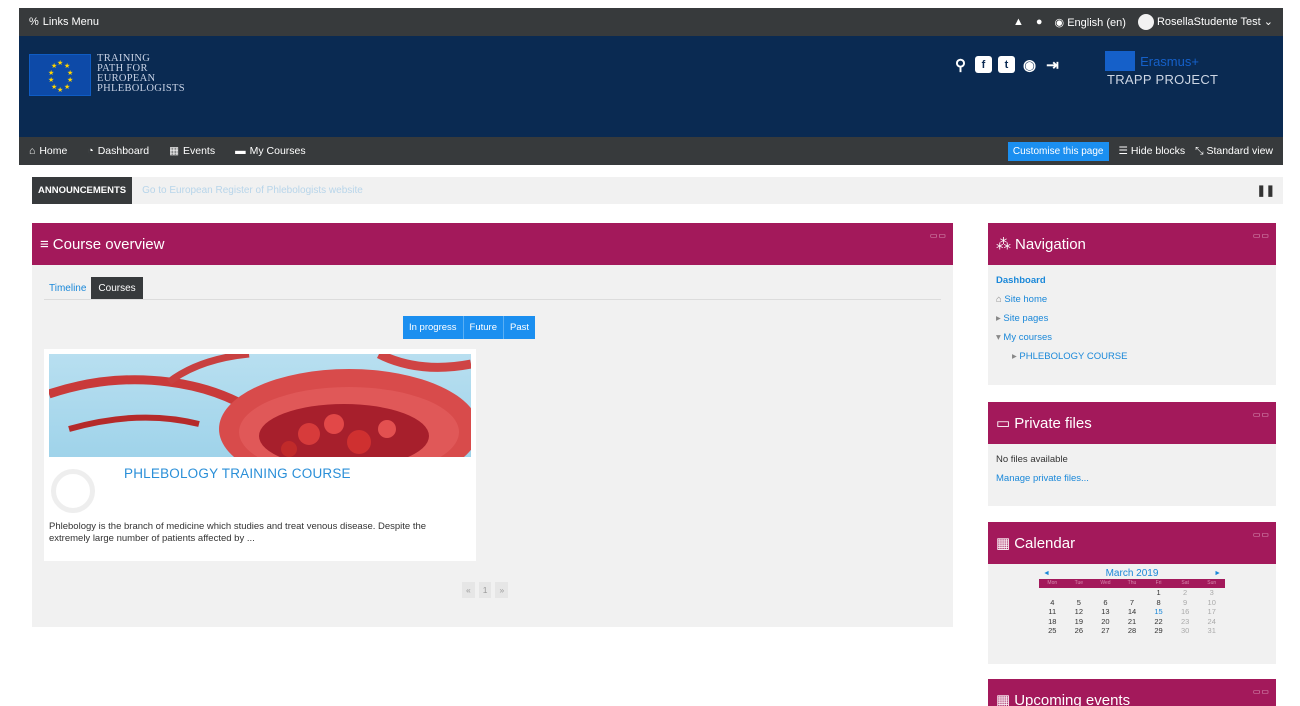  Describe the element at coordinates (71, 22) in the screenshot. I see `links-menu-label: Links Menu` at that location.